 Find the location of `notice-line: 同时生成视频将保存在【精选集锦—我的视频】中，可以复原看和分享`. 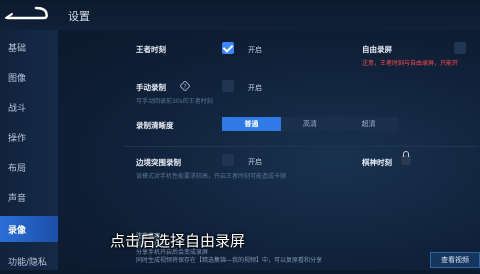

notice-line: 同时生成视频将保存在【精选集锦—我的视频】中，可以复原看和分享 is located at coordinates (229, 260).